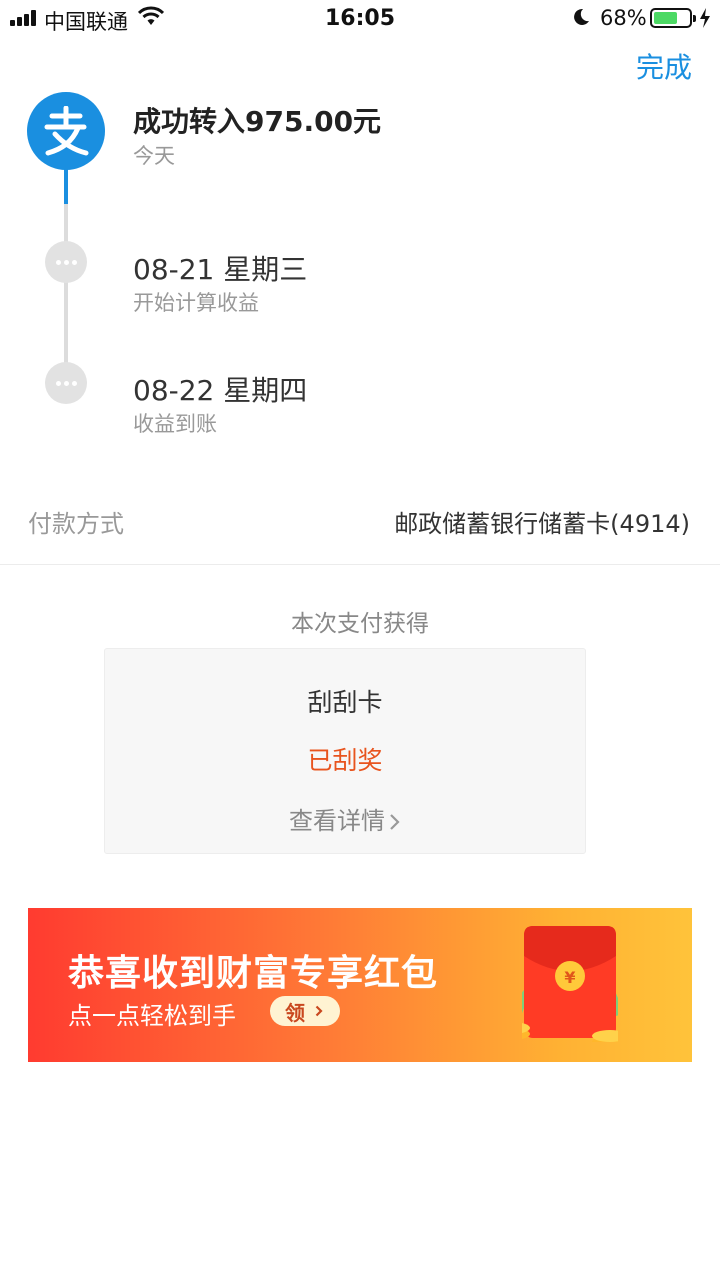  I want to click on alipay-logo-icon, so click(66, 131).